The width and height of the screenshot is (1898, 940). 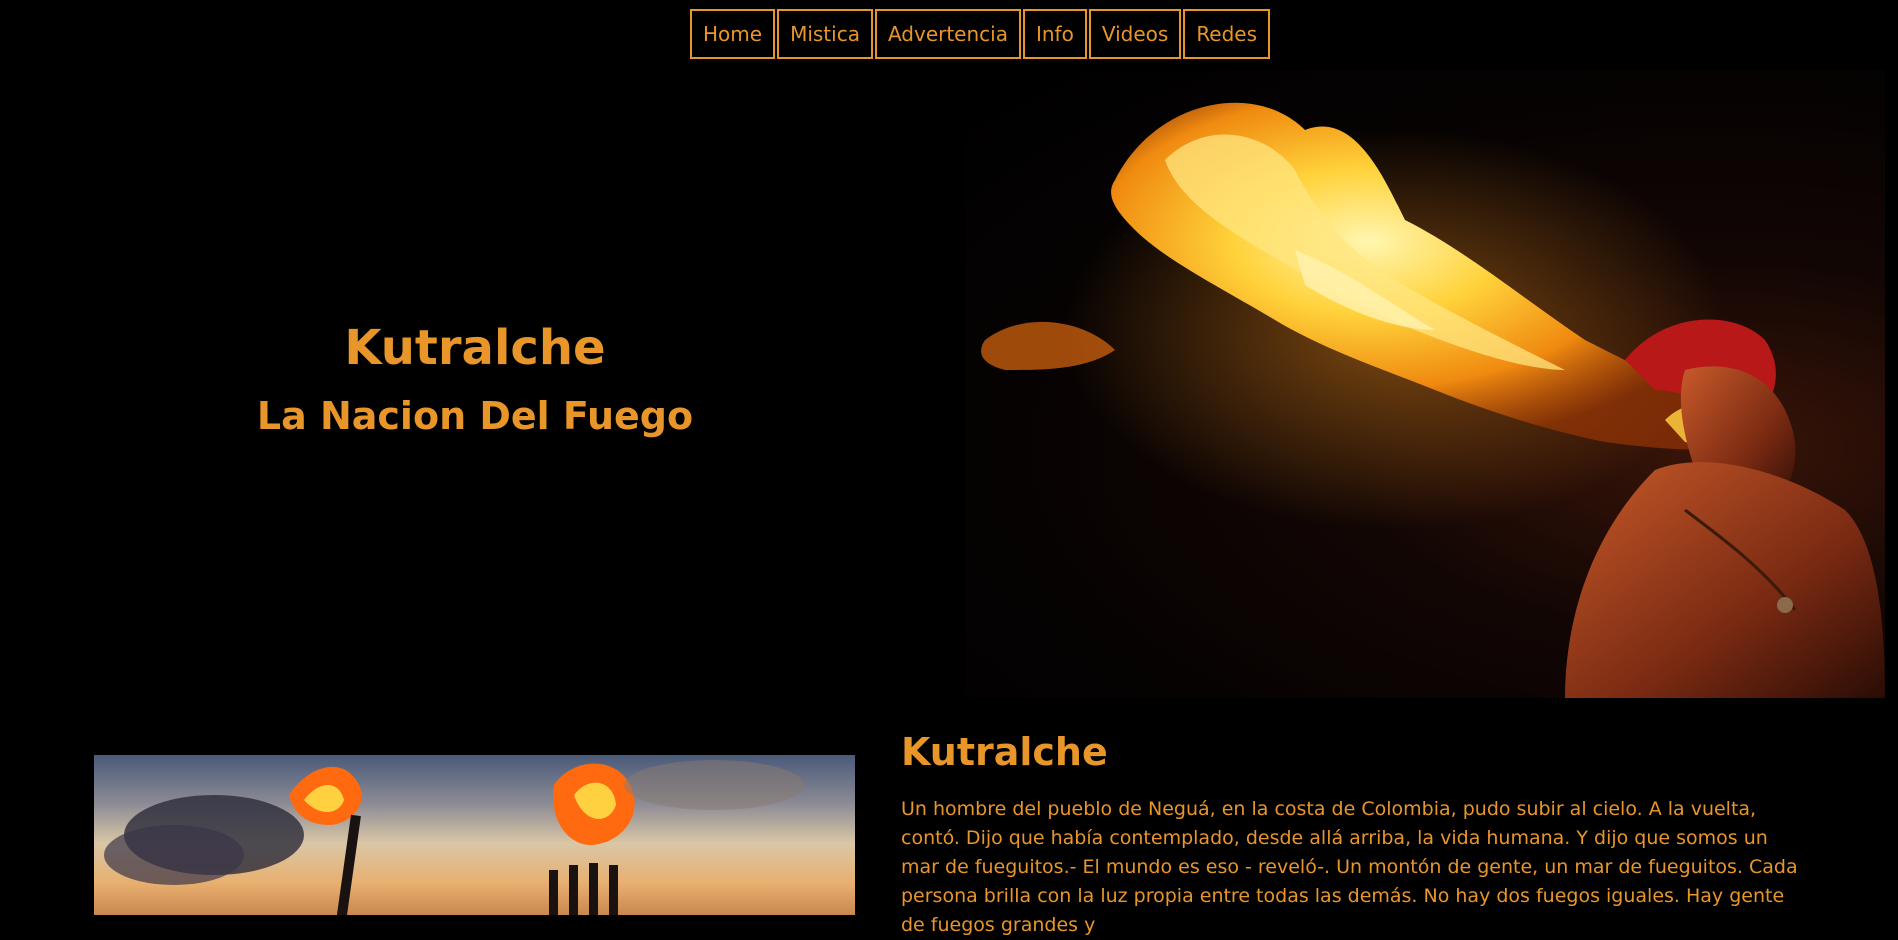 I want to click on section-title: Kutralche, so click(x=1004, y=752).